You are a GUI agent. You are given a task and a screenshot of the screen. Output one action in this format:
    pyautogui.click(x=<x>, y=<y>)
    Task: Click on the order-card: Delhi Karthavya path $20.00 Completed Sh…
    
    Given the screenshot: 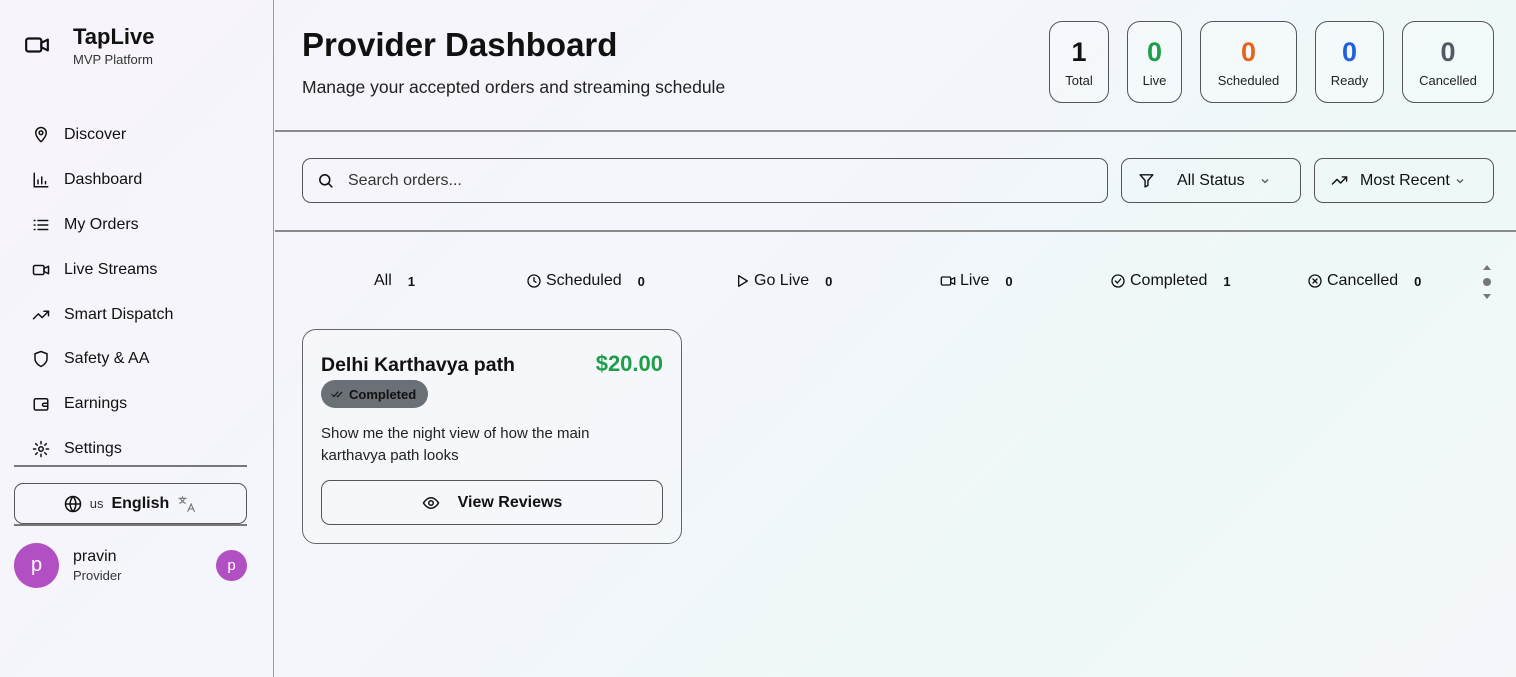 What is the action you would take?
    pyautogui.click(x=492, y=436)
    